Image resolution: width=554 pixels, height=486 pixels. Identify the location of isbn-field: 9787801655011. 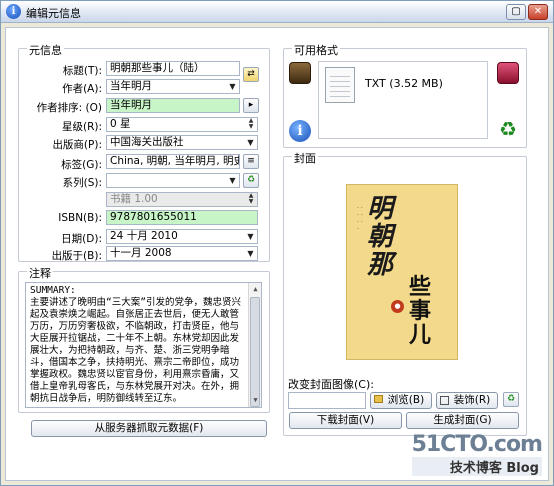
(182, 217).